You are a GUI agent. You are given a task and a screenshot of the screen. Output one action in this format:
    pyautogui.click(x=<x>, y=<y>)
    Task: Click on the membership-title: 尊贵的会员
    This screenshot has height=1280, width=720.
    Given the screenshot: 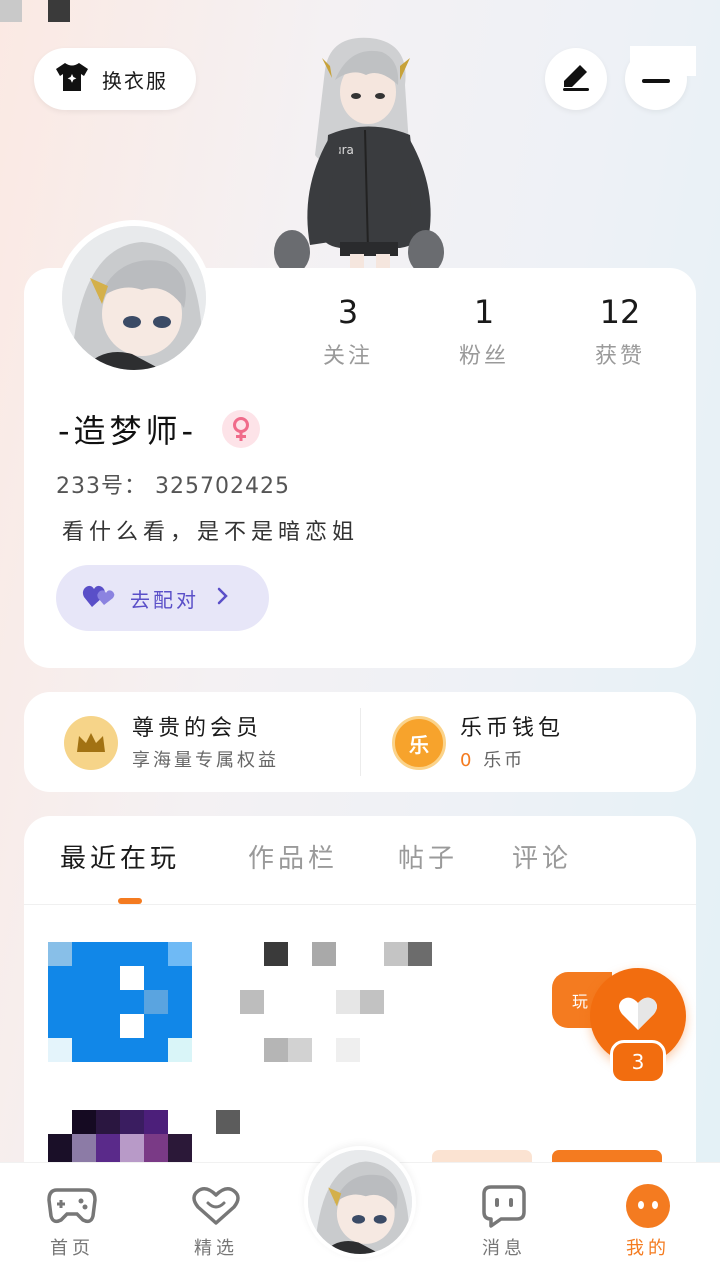 What is the action you would take?
    pyautogui.click(x=197, y=728)
    